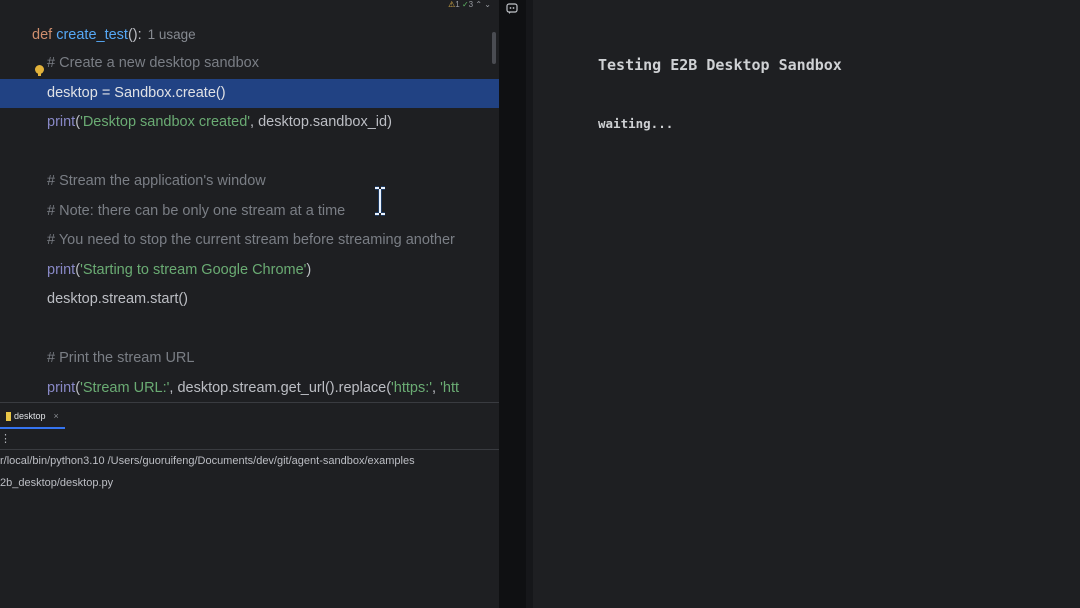 Image resolution: width=1080 pixels, height=608 pixels. Describe the element at coordinates (249, 439) in the screenshot. I see `run-toolbar: ⋮` at that location.